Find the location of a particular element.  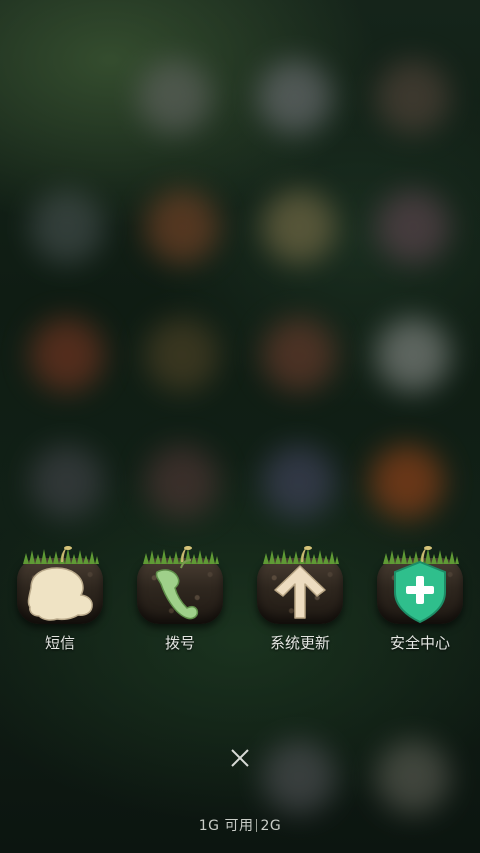

recent-app-sms: 短信 is located at coordinates (60, 596).